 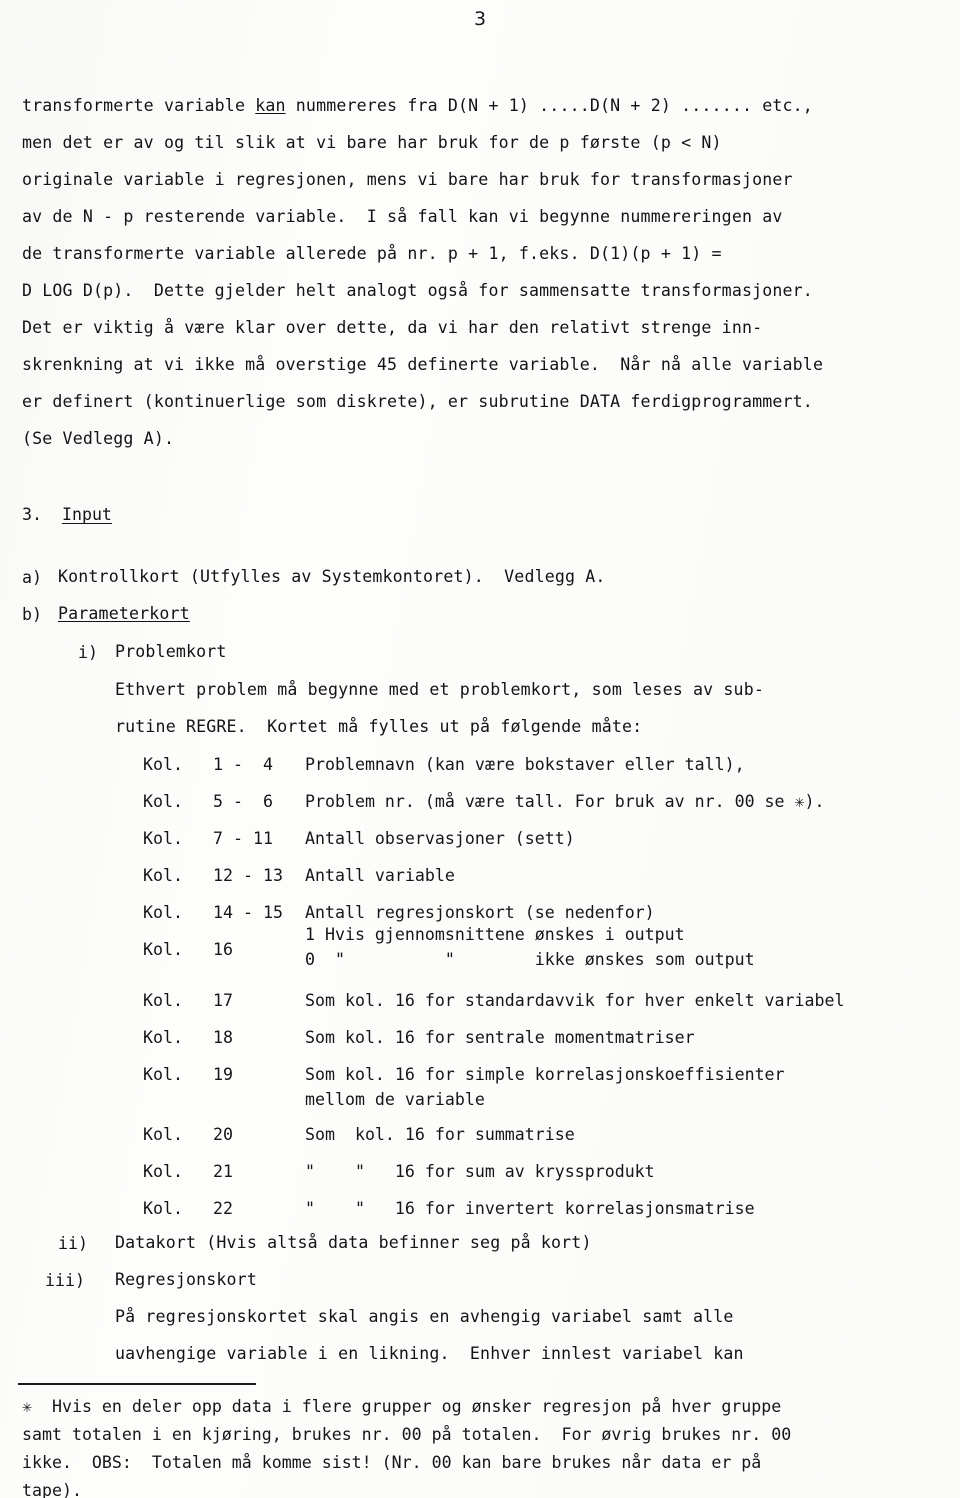 I want to click on kol-range: 17, so click(x=223, y=1000).